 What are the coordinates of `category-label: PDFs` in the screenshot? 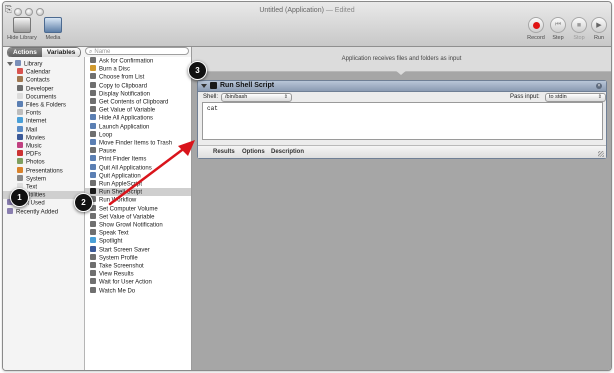 It's located at (33, 154).